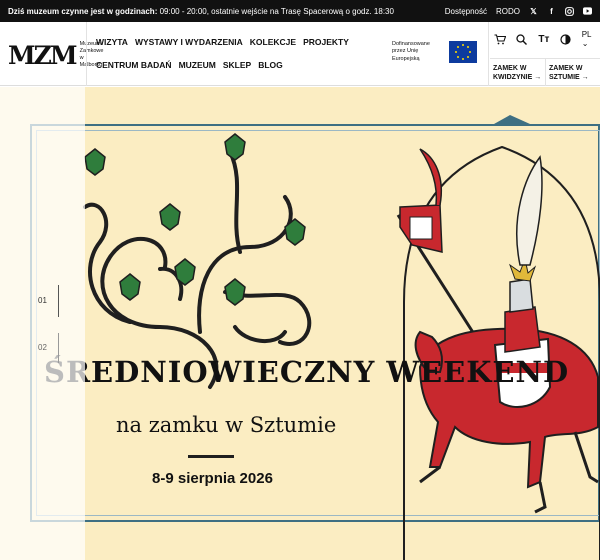 Image resolution: width=600 pixels, height=560 pixels. What do you see at coordinates (591, 39) in the screenshot?
I see `language-select: PL ⌄` at bounding box center [591, 39].